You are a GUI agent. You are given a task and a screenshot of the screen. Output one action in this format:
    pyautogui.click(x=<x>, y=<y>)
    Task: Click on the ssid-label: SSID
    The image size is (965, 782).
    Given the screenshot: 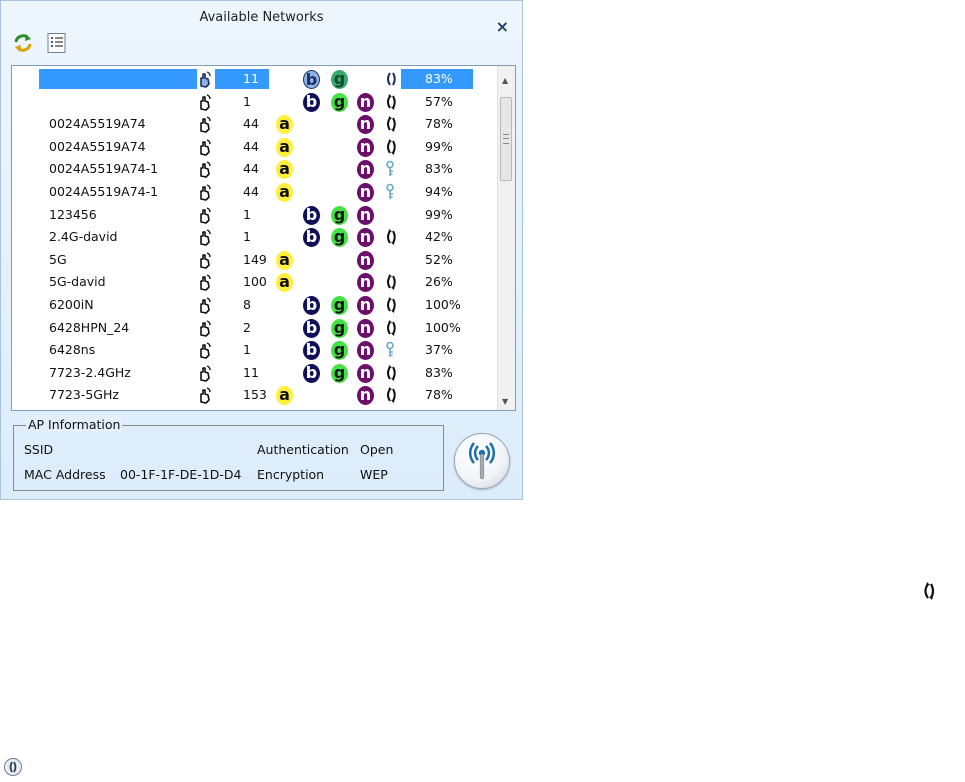 What is the action you would take?
    pyautogui.click(x=39, y=449)
    